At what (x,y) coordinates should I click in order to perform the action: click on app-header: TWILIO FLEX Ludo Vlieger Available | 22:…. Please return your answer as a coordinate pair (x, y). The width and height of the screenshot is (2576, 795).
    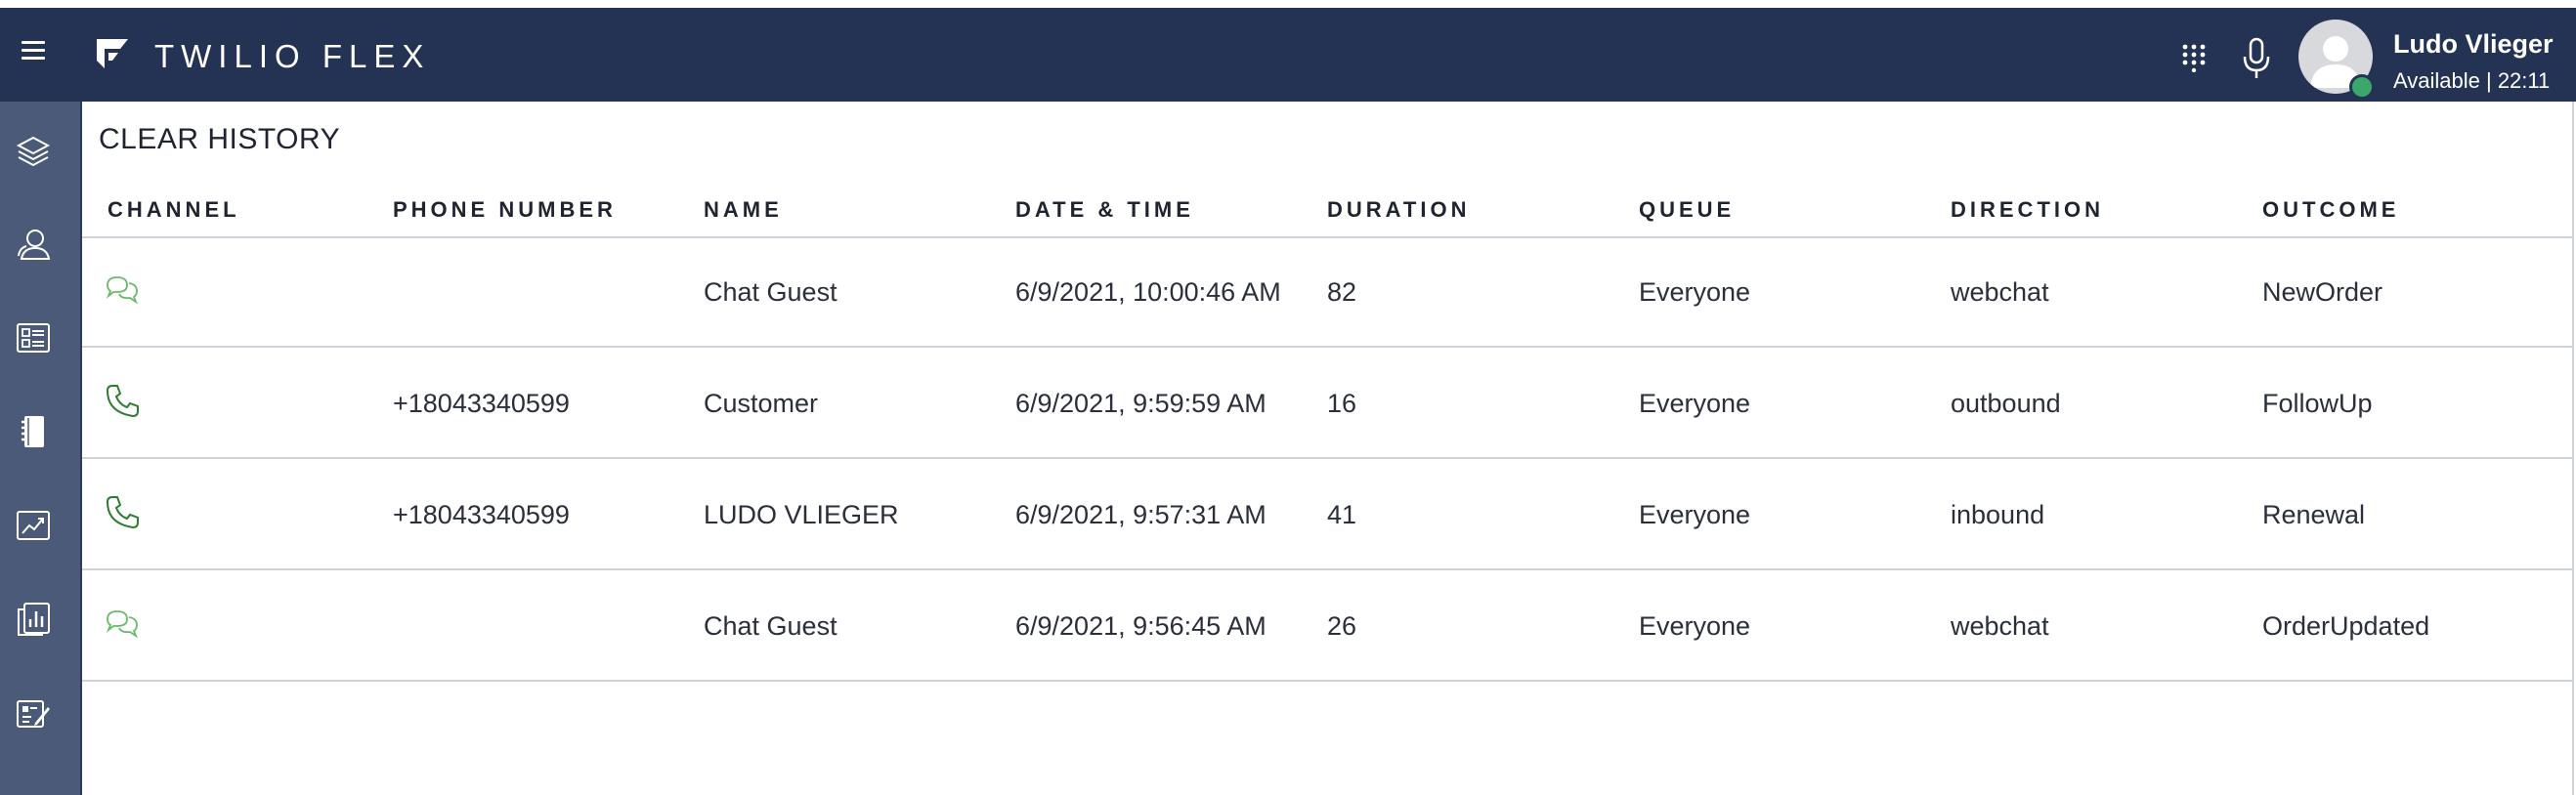
    Looking at the image, I should click on (1288, 55).